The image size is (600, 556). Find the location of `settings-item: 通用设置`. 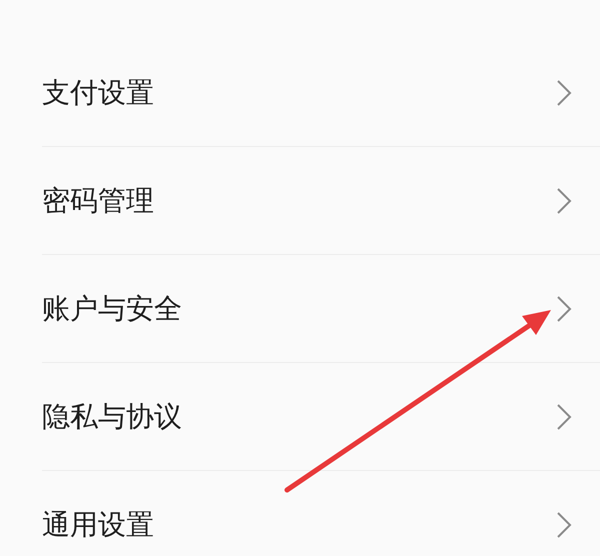

settings-item: 通用设置 is located at coordinates (321, 513).